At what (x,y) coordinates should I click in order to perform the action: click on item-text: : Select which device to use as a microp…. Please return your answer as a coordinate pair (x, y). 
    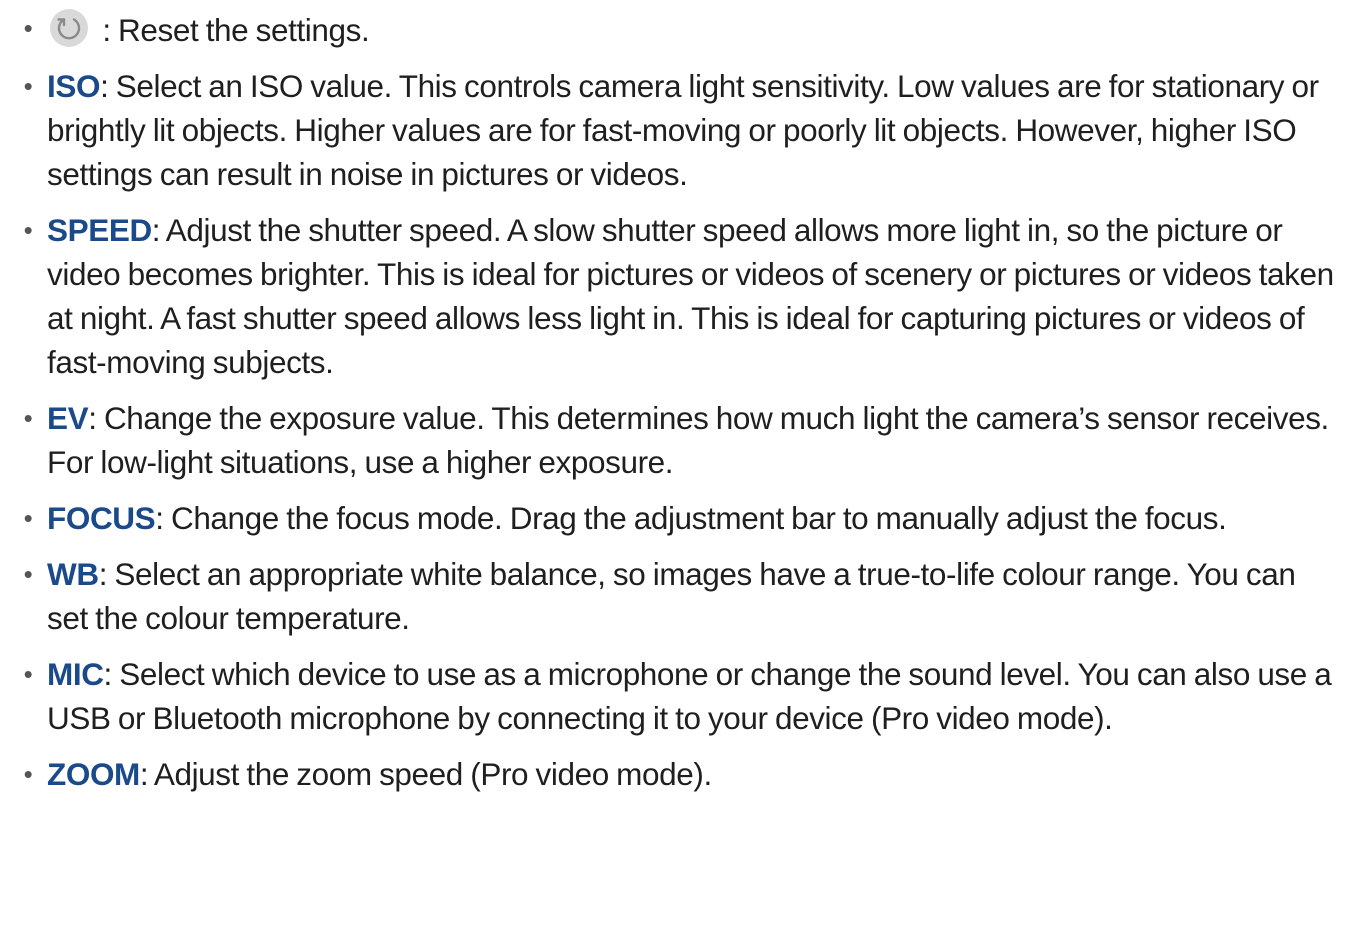
    Looking at the image, I should click on (689, 696).